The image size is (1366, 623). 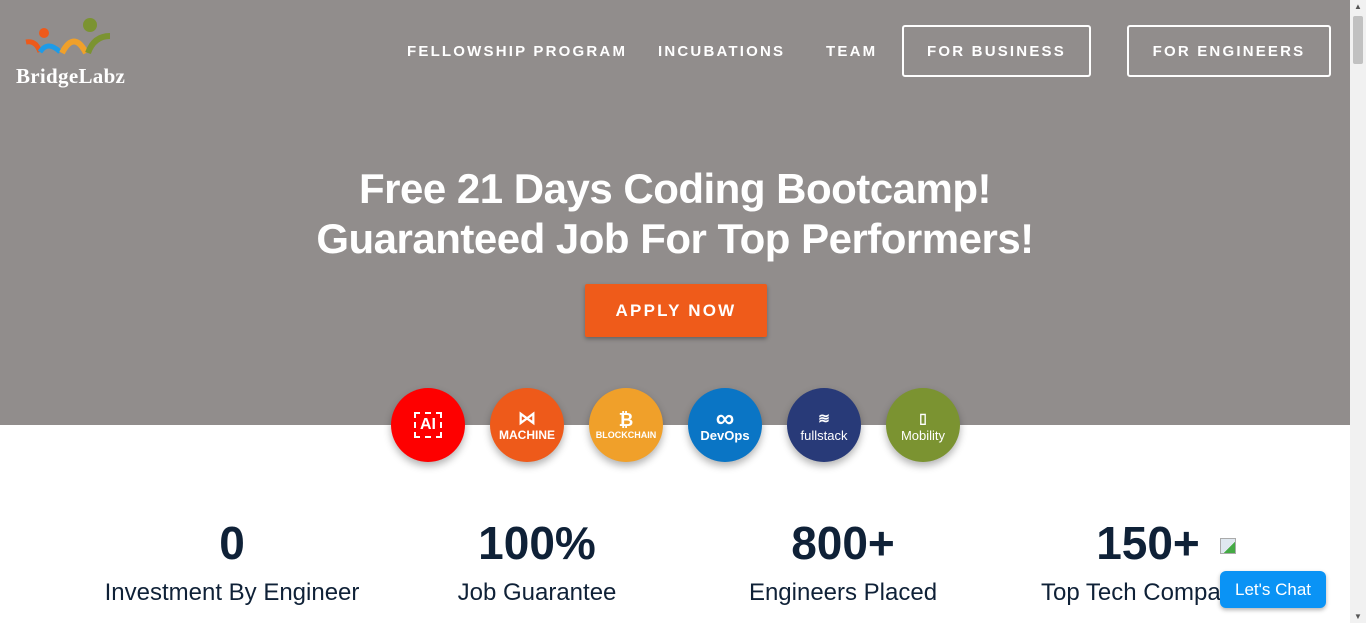 I want to click on stat-job-guarantee: 100% Job Guarantee, so click(x=537, y=561).